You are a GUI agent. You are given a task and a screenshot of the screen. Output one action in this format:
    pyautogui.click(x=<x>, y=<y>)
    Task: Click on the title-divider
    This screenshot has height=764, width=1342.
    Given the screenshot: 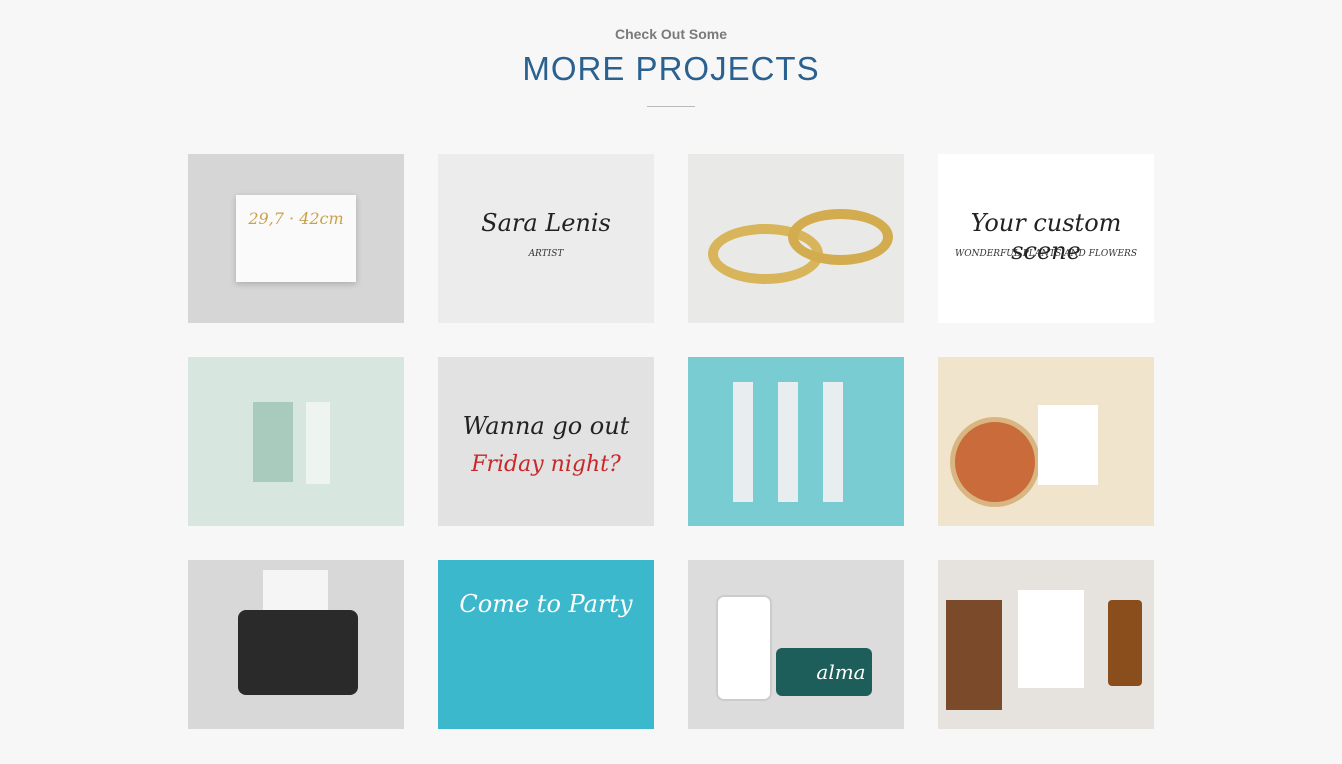 What is the action you would take?
    pyautogui.click(x=671, y=106)
    